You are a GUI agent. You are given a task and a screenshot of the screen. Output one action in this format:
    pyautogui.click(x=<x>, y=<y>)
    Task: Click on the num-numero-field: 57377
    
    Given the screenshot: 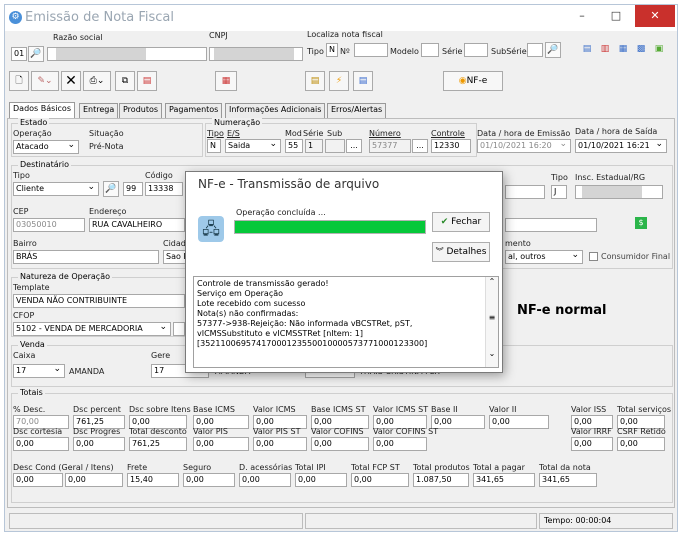 What is the action you would take?
    pyautogui.click(x=390, y=146)
    